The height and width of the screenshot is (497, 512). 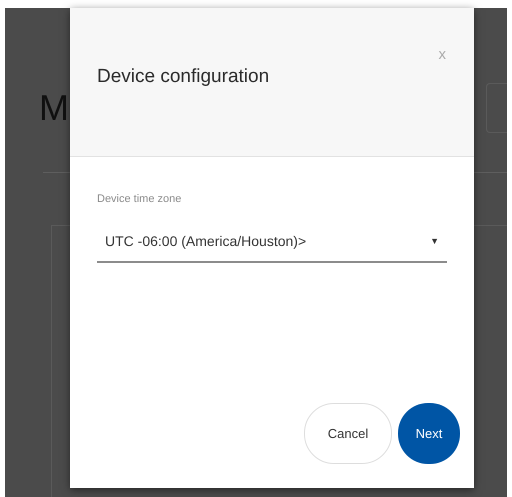 What do you see at coordinates (272, 248) in the screenshot?
I see `time-zone-dropdown: UTC -06:00 (America/Houston)> ▼` at bounding box center [272, 248].